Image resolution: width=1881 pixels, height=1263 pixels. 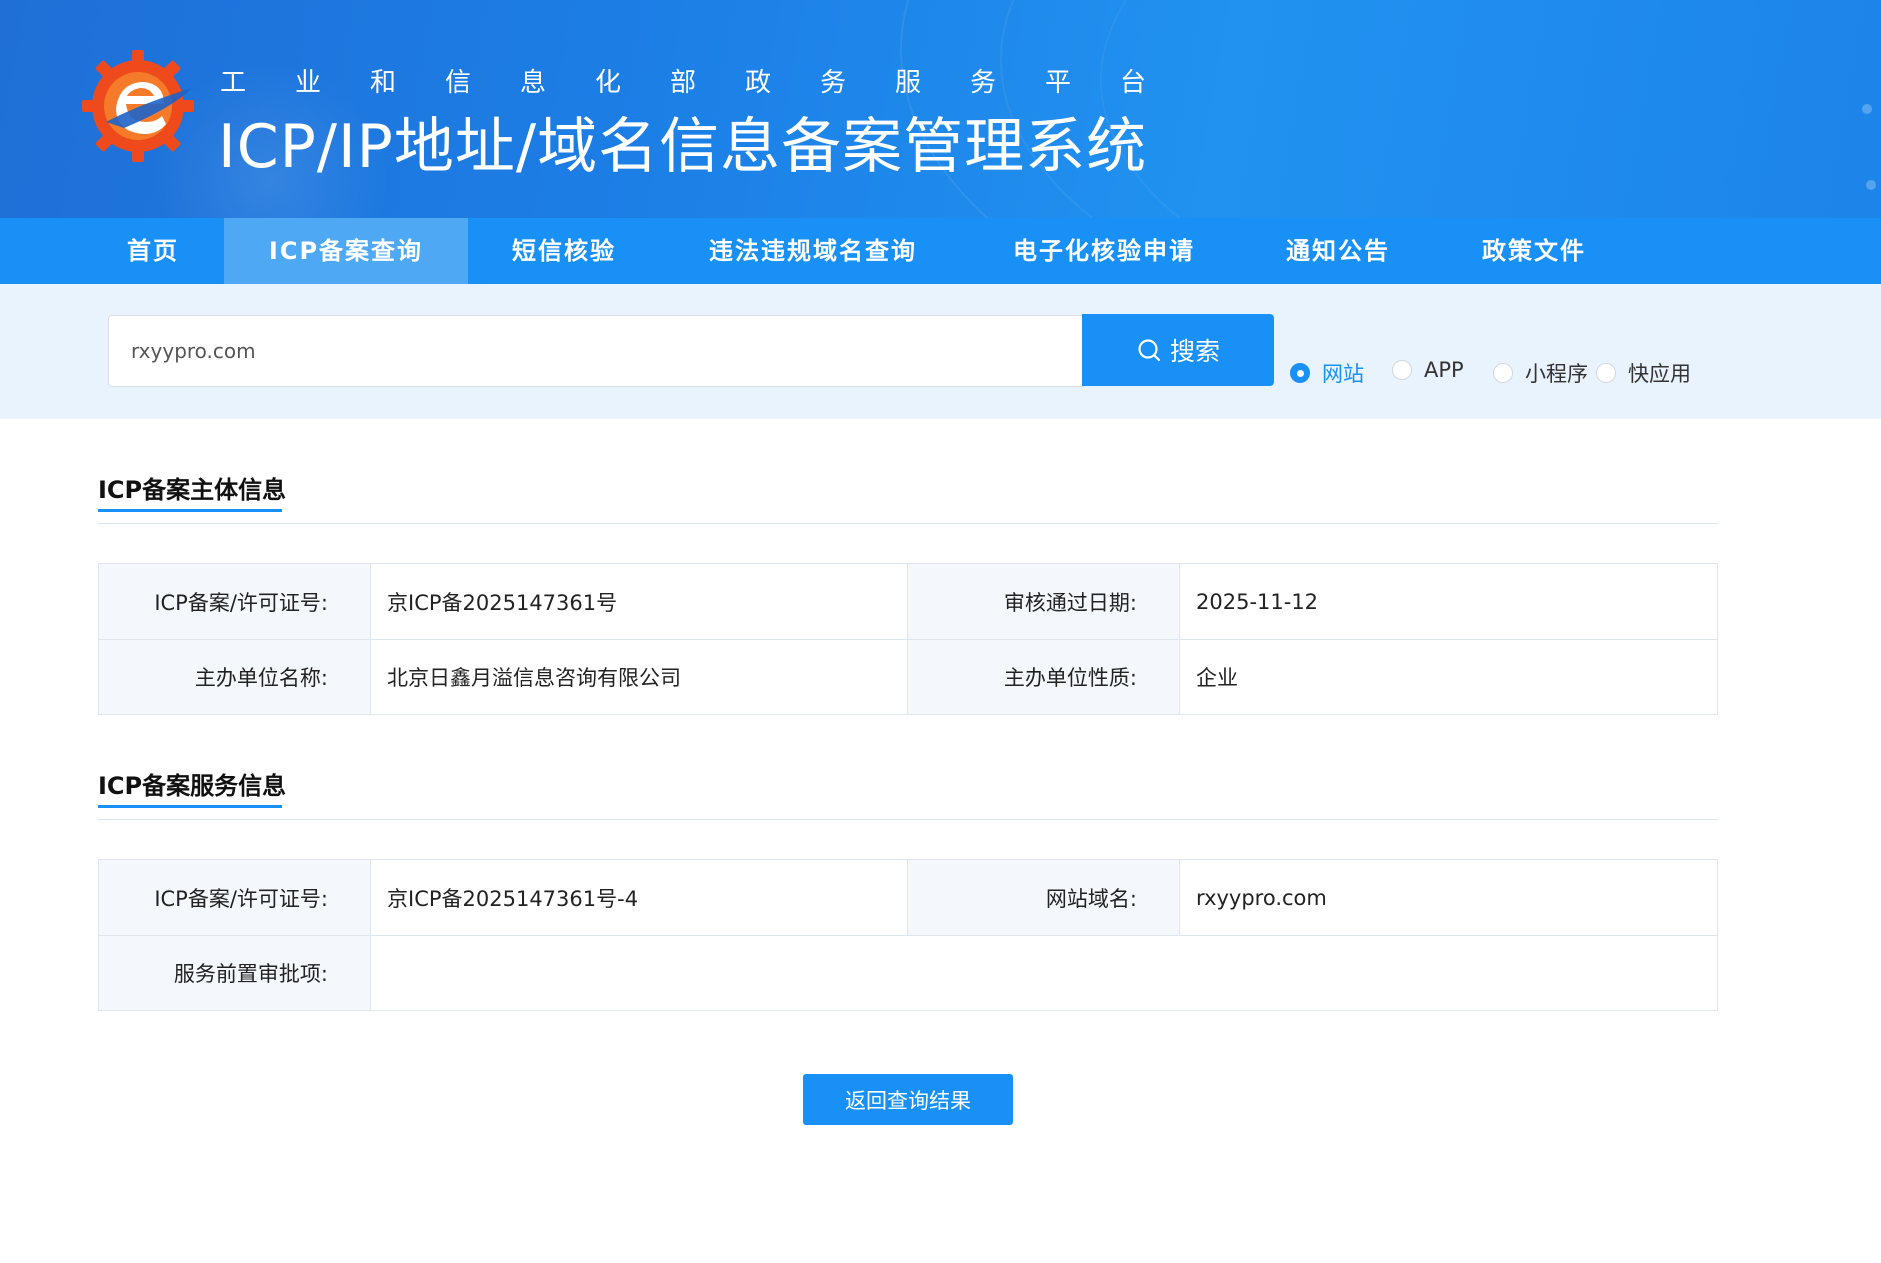 What do you see at coordinates (1444, 370) in the screenshot?
I see `radio-label: APP` at bounding box center [1444, 370].